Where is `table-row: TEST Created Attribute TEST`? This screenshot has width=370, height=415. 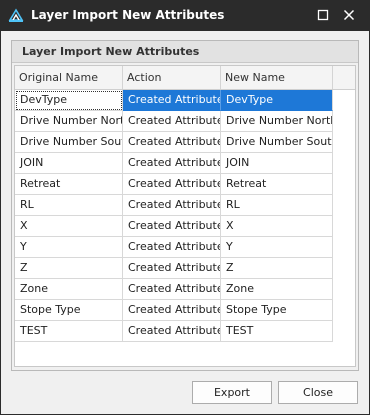
table-row: TEST Created Attribute TEST is located at coordinates (174, 331).